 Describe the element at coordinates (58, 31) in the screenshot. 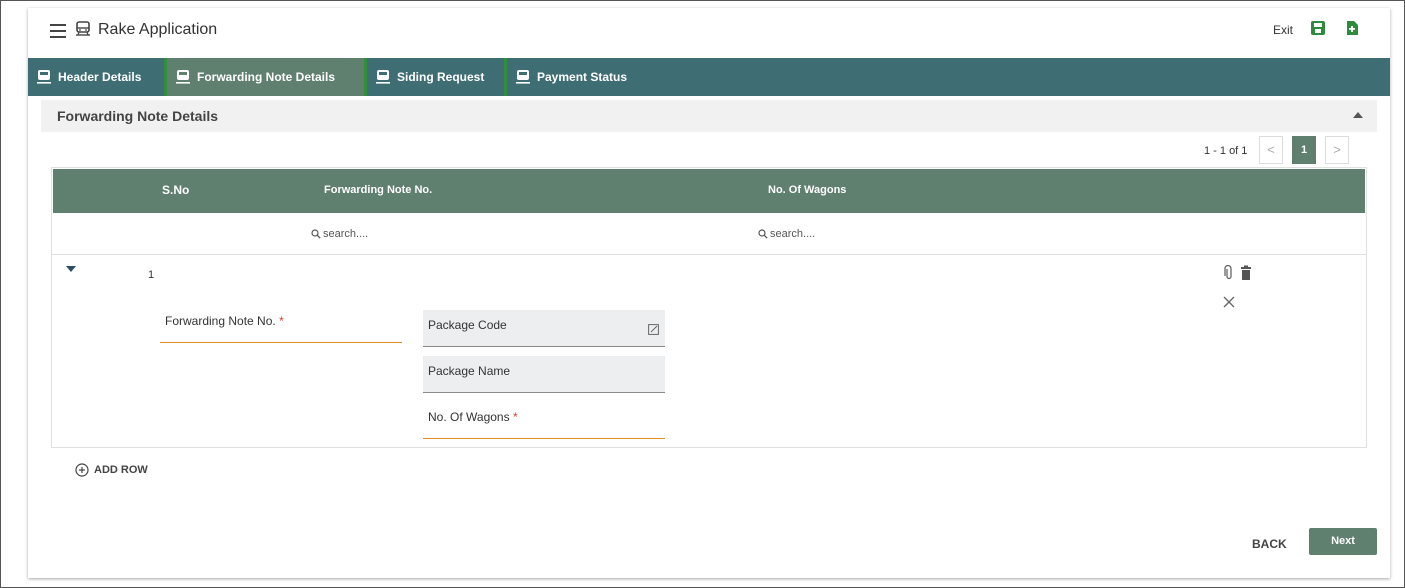

I see `hamburger-menu-icon` at that location.